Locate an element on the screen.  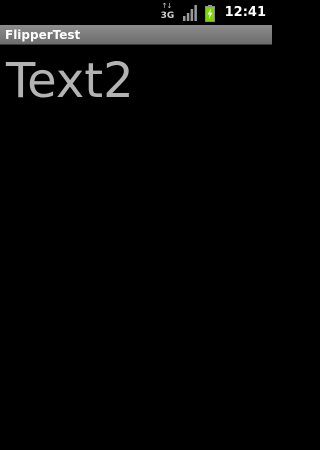
battery-charging-icon is located at coordinates (209, 13).